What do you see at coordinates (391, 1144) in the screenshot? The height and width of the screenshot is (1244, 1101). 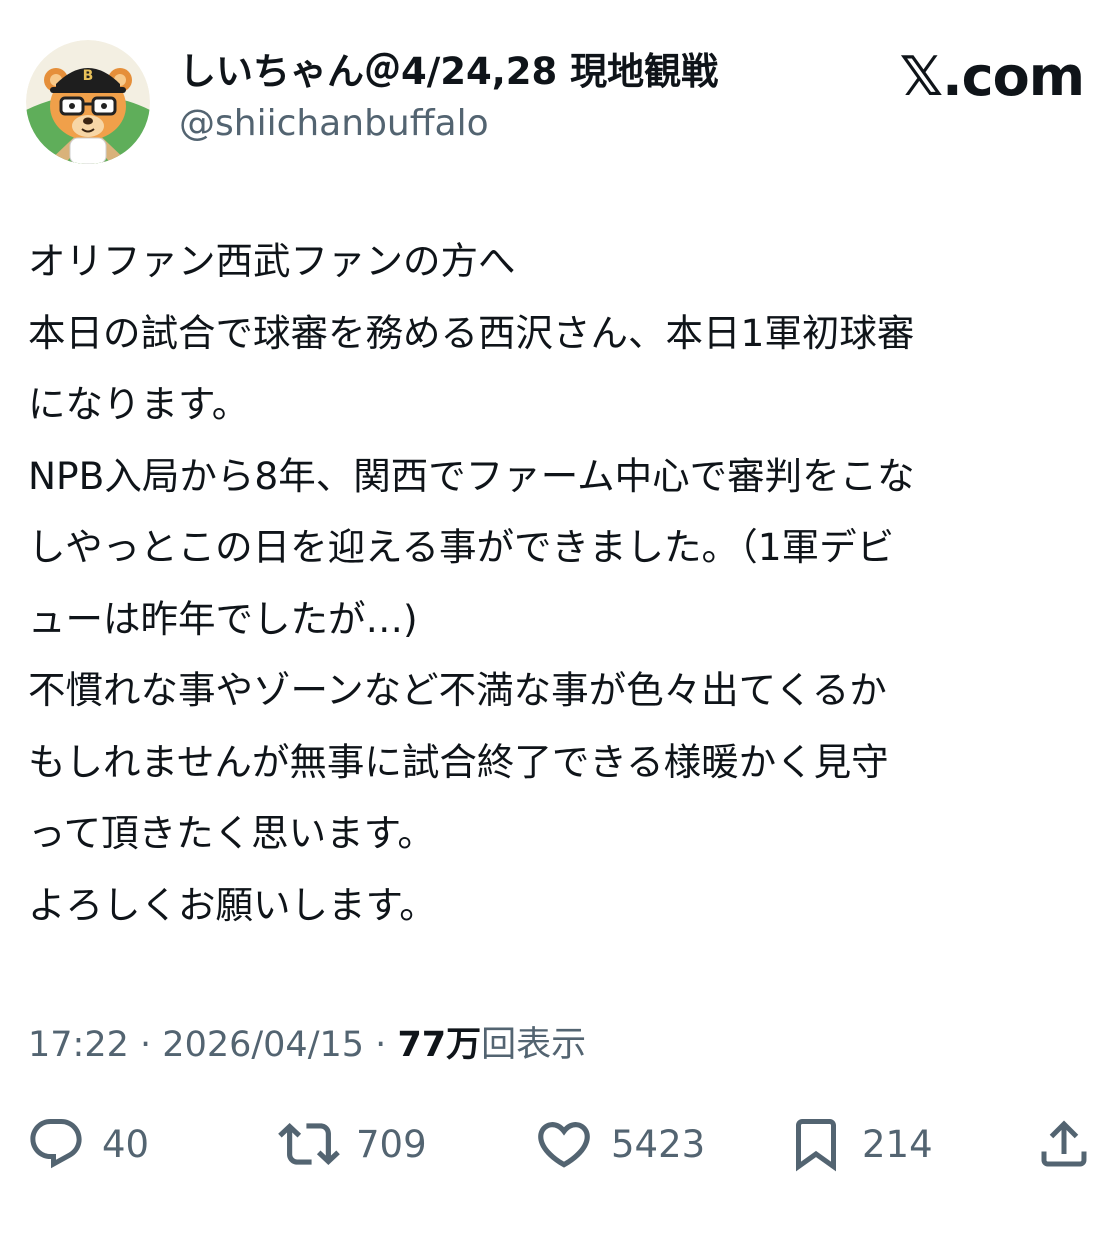 I see `repost-count: 709` at bounding box center [391, 1144].